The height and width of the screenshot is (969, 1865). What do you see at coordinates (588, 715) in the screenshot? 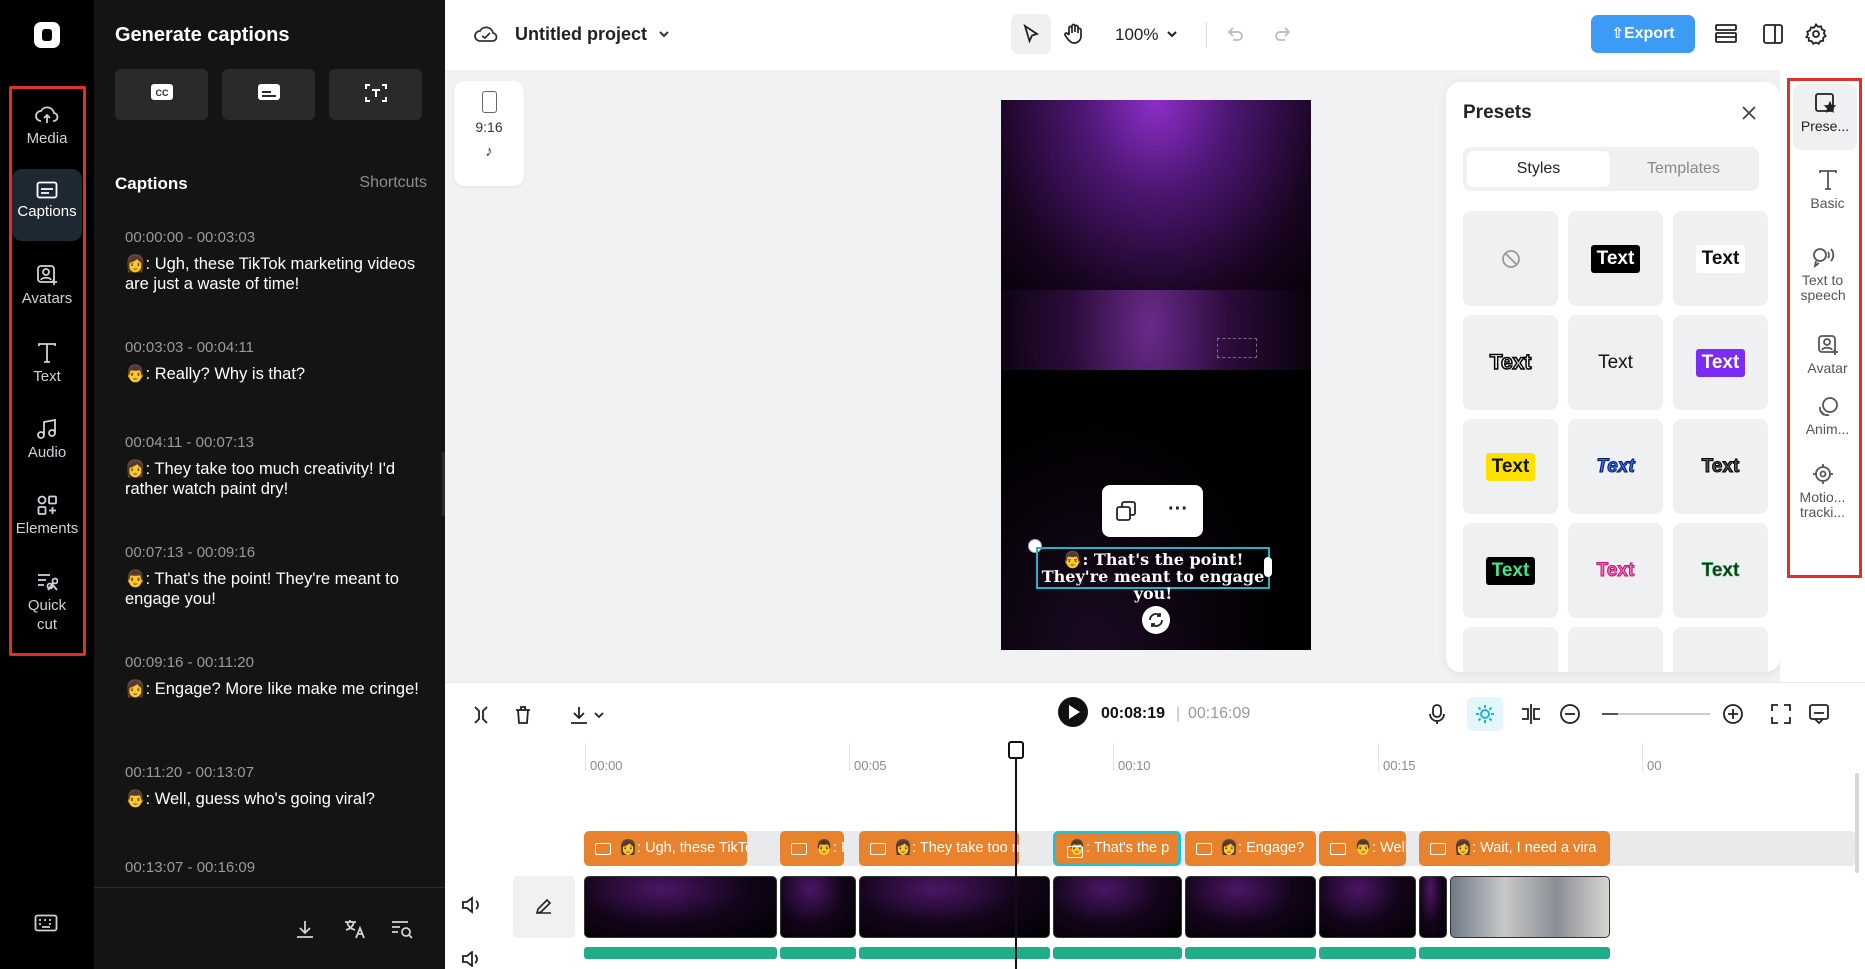
I see `download-button` at bounding box center [588, 715].